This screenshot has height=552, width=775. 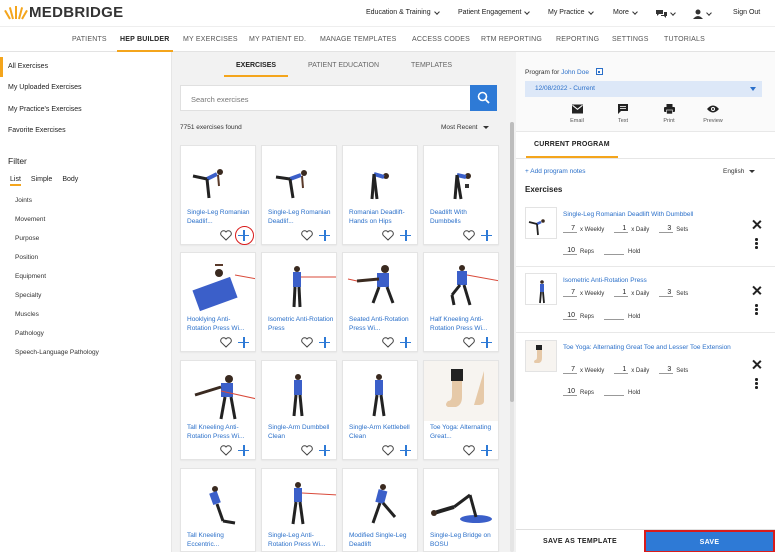 I want to click on patient-name-link: John Doe, so click(x=575, y=72).